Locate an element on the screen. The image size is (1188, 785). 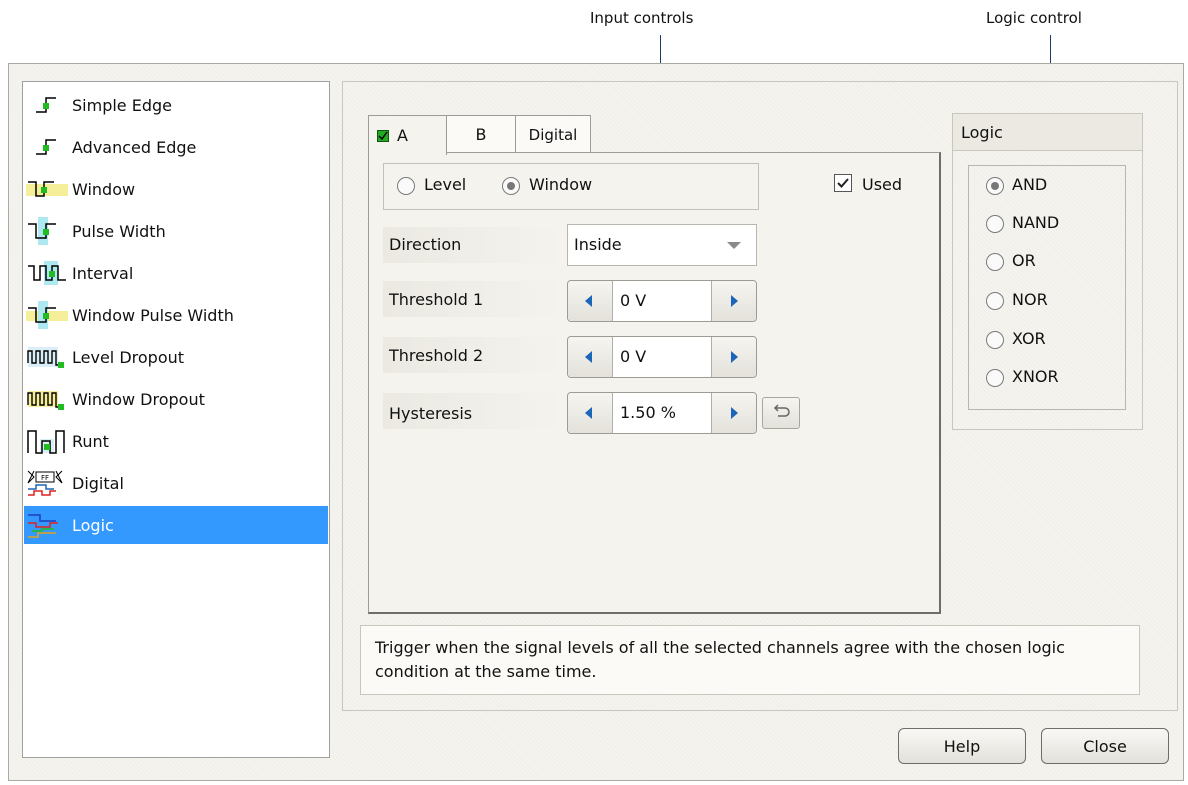
tab-a-label: A is located at coordinates (402, 135).